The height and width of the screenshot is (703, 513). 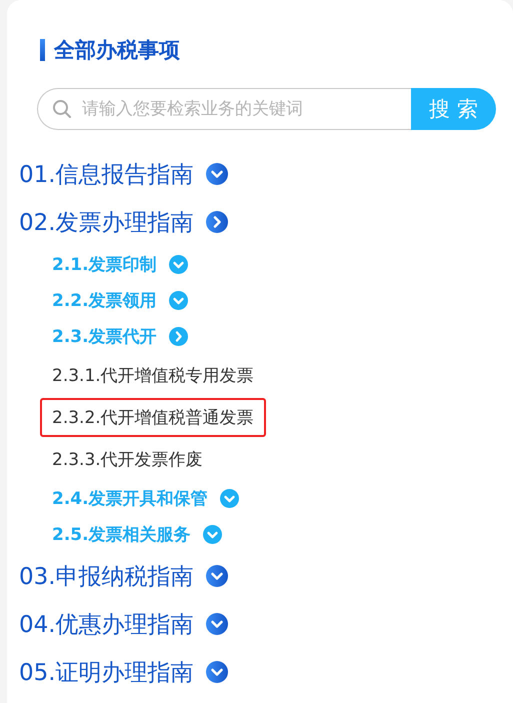 What do you see at coordinates (62, 109) in the screenshot?
I see `search-icon` at bounding box center [62, 109].